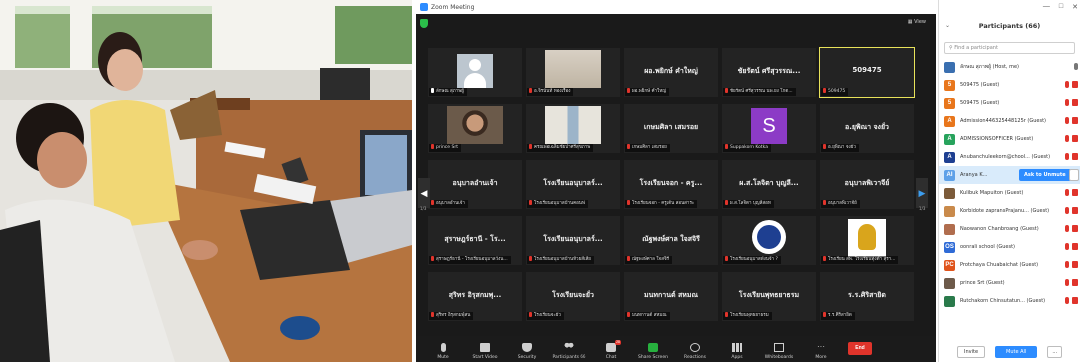  Describe the element at coordinates (569, 346) in the screenshot. I see `participants-icon` at that location.